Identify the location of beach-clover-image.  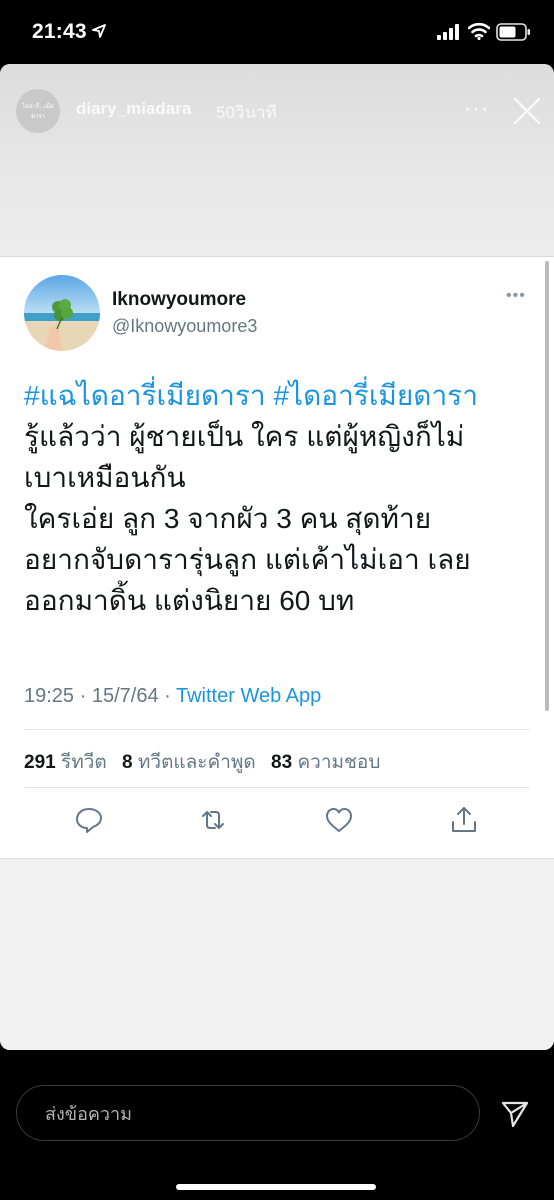
(62, 313).